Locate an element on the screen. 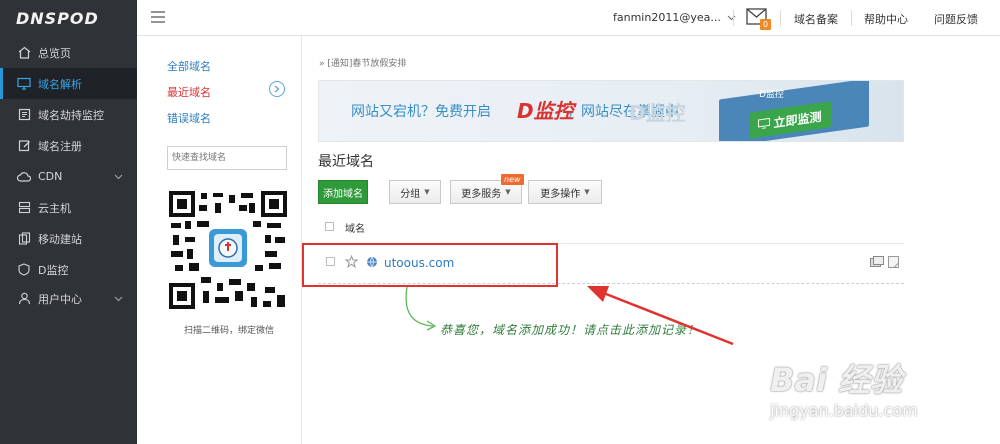  mail-count-badge: 0 is located at coordinates (765, 24).